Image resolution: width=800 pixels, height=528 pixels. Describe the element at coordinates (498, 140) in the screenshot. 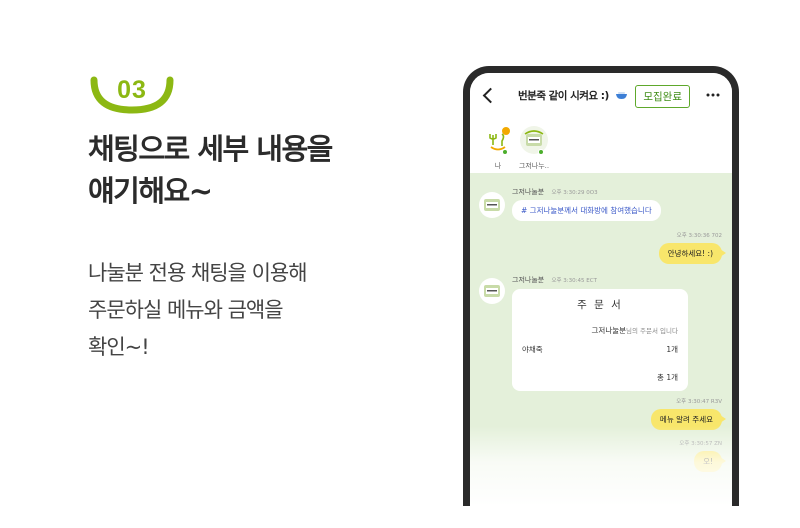

I see `cutlery-leaf-avatar-icon` at that location.